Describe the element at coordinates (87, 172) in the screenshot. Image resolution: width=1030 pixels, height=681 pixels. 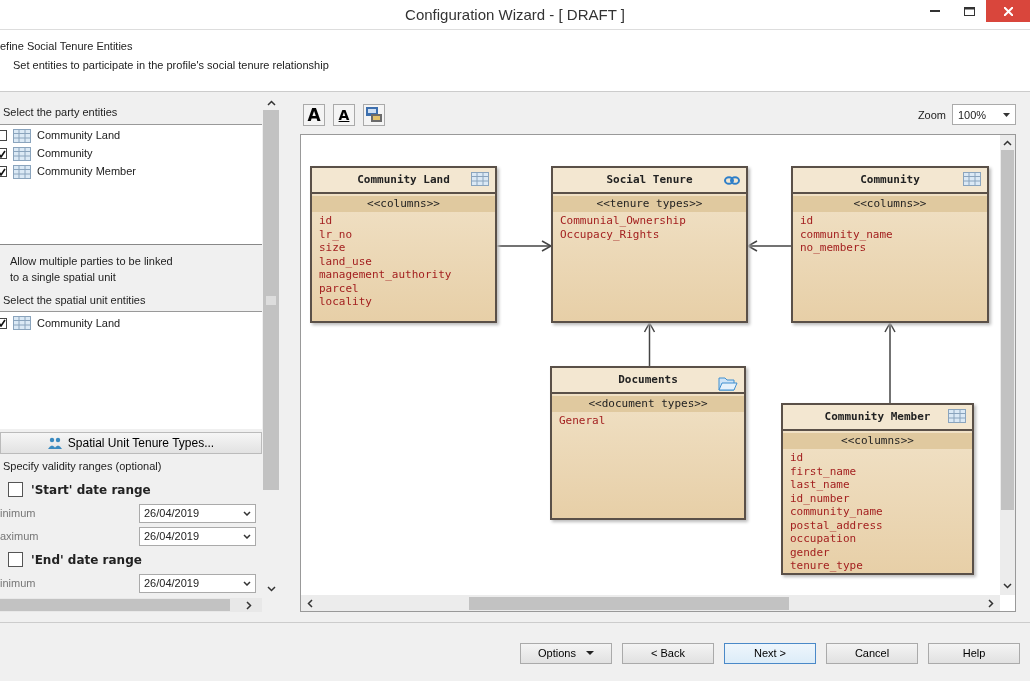
I see `item-label: Community Member` at that location.